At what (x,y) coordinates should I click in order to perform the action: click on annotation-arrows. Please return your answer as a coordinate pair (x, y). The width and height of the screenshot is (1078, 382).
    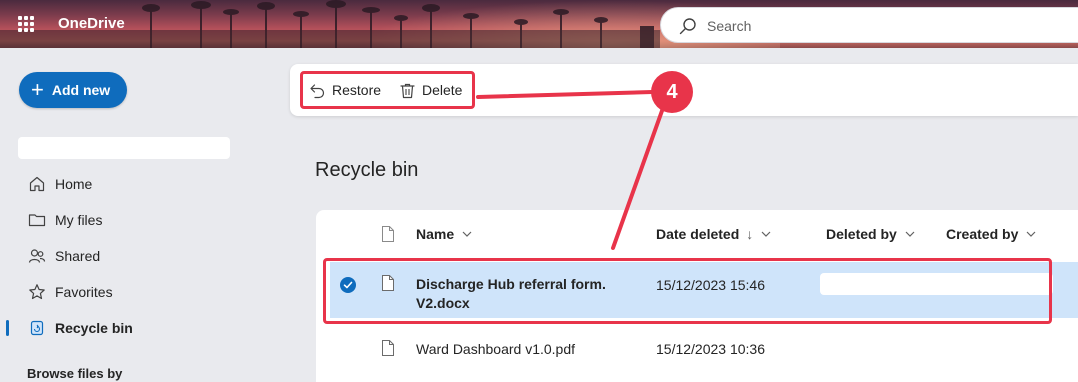
    Looking at the image, I should click on (570, 170).